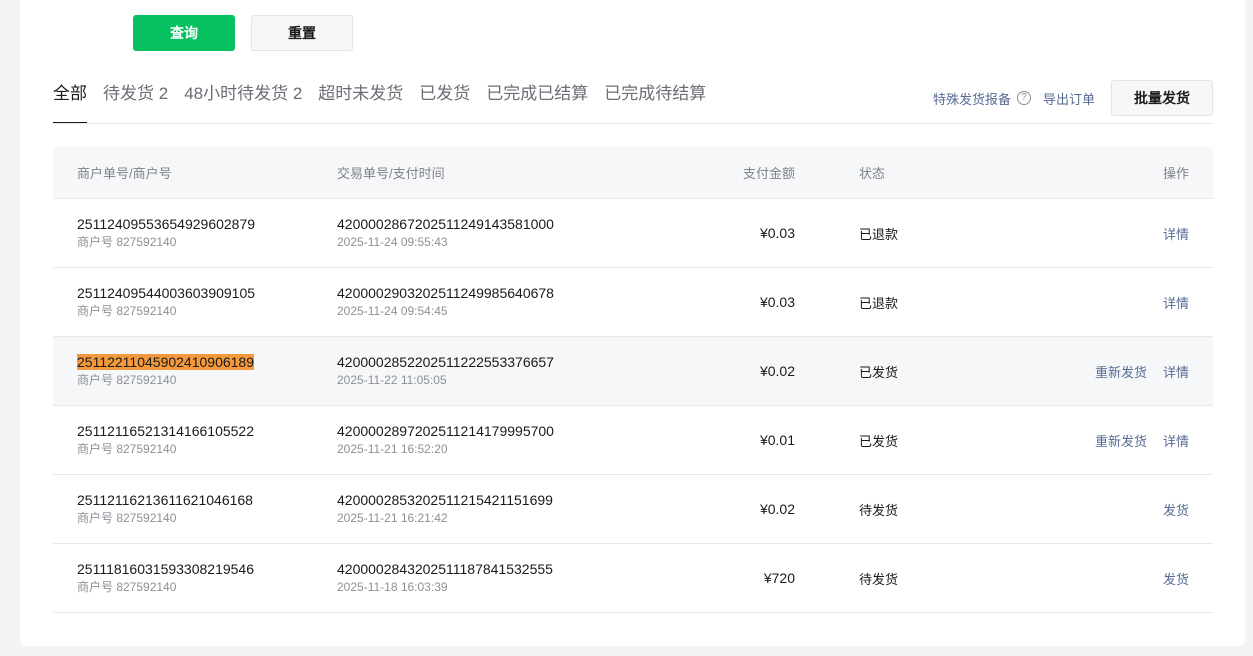 This screenshot has width=1253, height=656. Describe the element at coordinates (633, 123) in the screenshot. I see `tabs-divider` at that location.